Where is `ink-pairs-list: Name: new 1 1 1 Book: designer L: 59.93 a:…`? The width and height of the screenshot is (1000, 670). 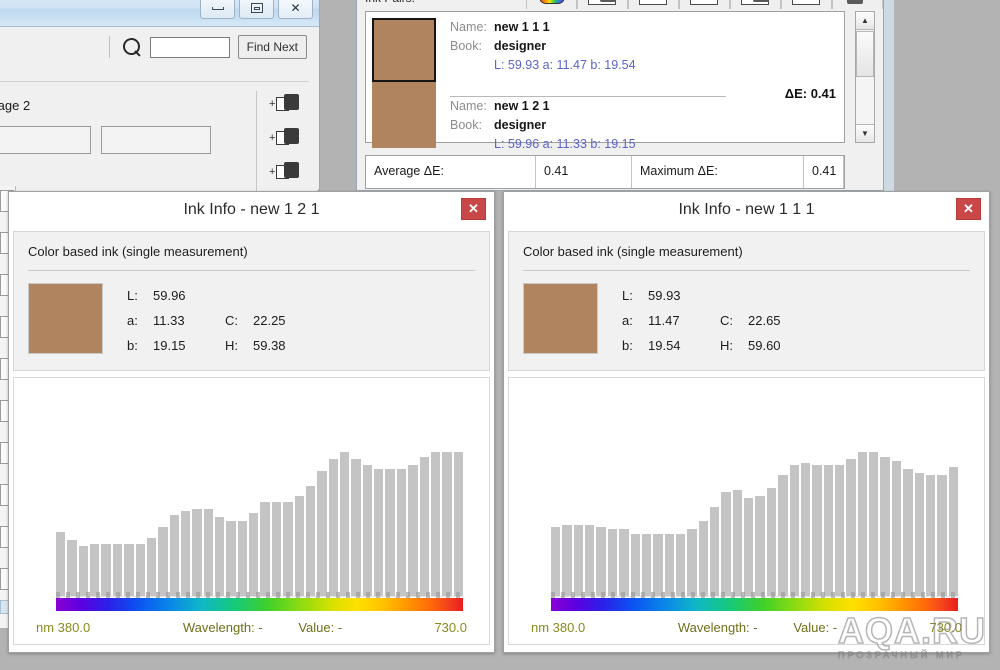 ink-pairs-list: Name: new 1 1 1 Book: designer L: 59.93 a:… is located at coordinates (605, 81).